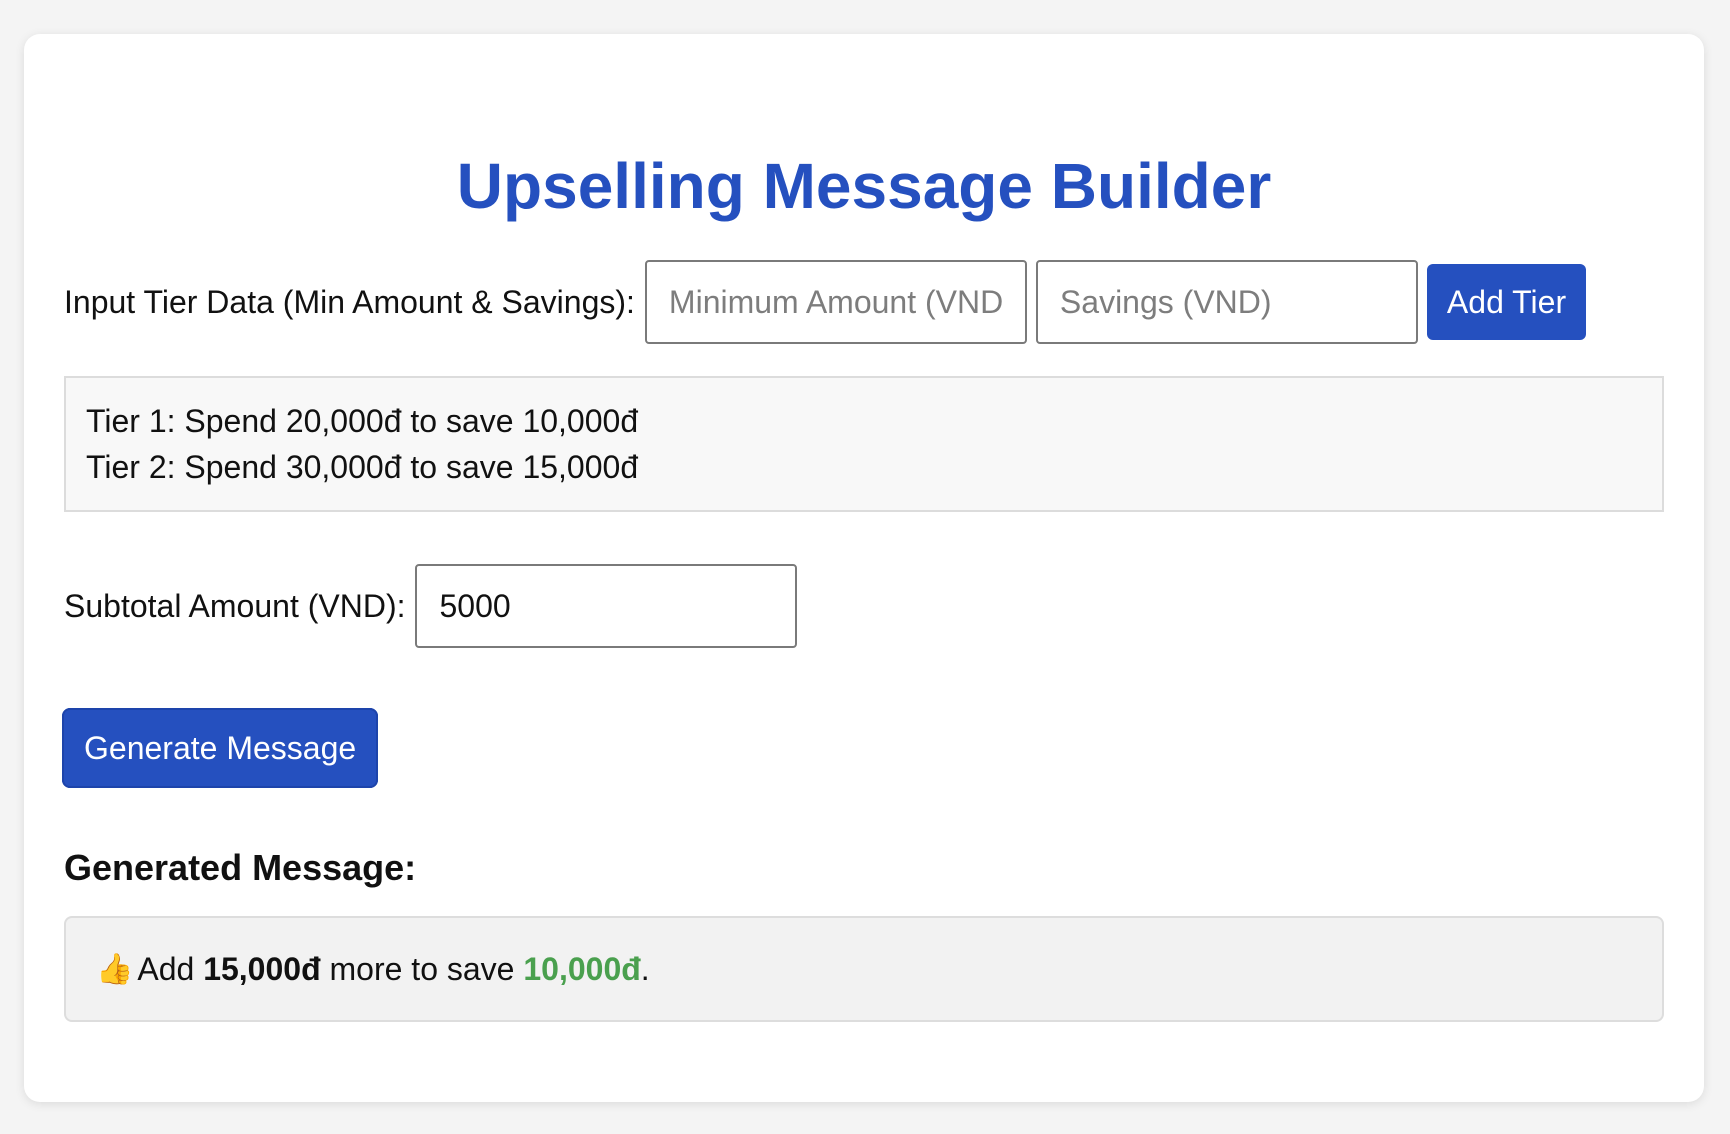 The height and width of the screenshot is (1134, 1730). Describe the element at coordinates (115, 969) in the screenshot. I see `thumbs-up-icon: 👍` at that location.